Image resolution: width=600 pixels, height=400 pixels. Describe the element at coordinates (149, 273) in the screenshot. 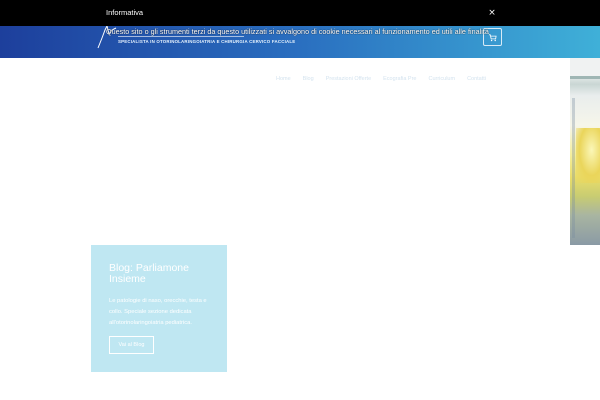

I see `blog-card-title: Blog: Parliamone Insieme` at that location.